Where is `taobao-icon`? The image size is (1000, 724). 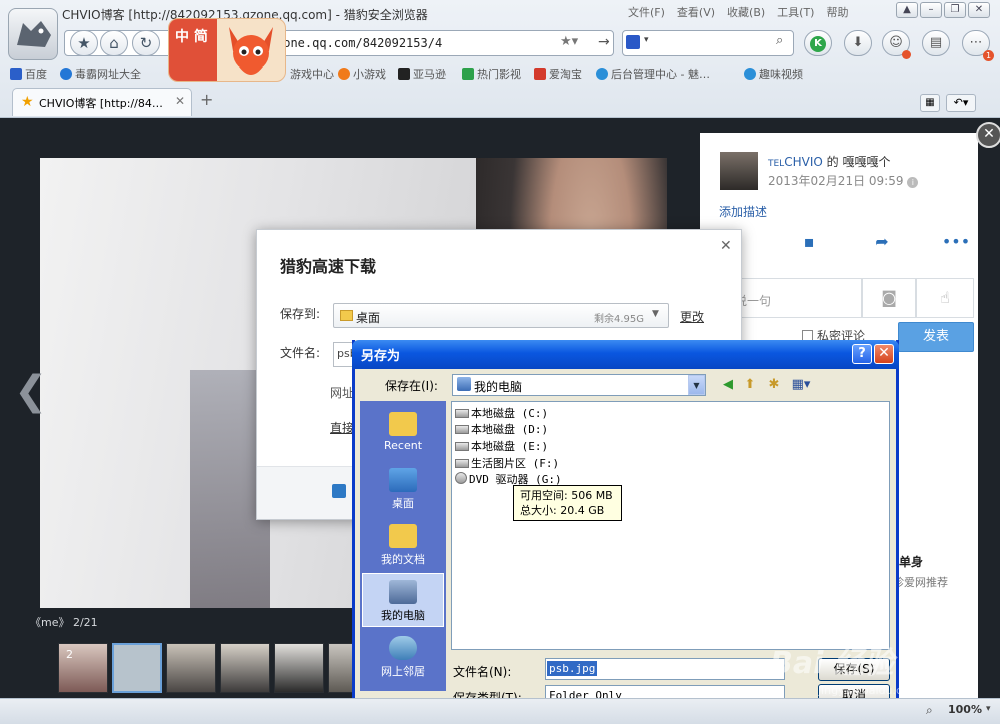
taobao-icon is located at coordinates (540, 74).